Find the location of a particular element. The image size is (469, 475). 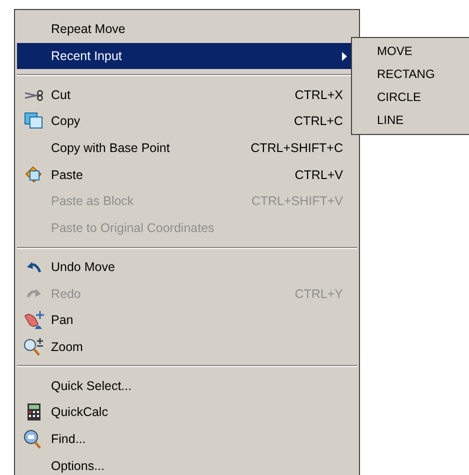

undo-icon is located at coordinates (34, 267).